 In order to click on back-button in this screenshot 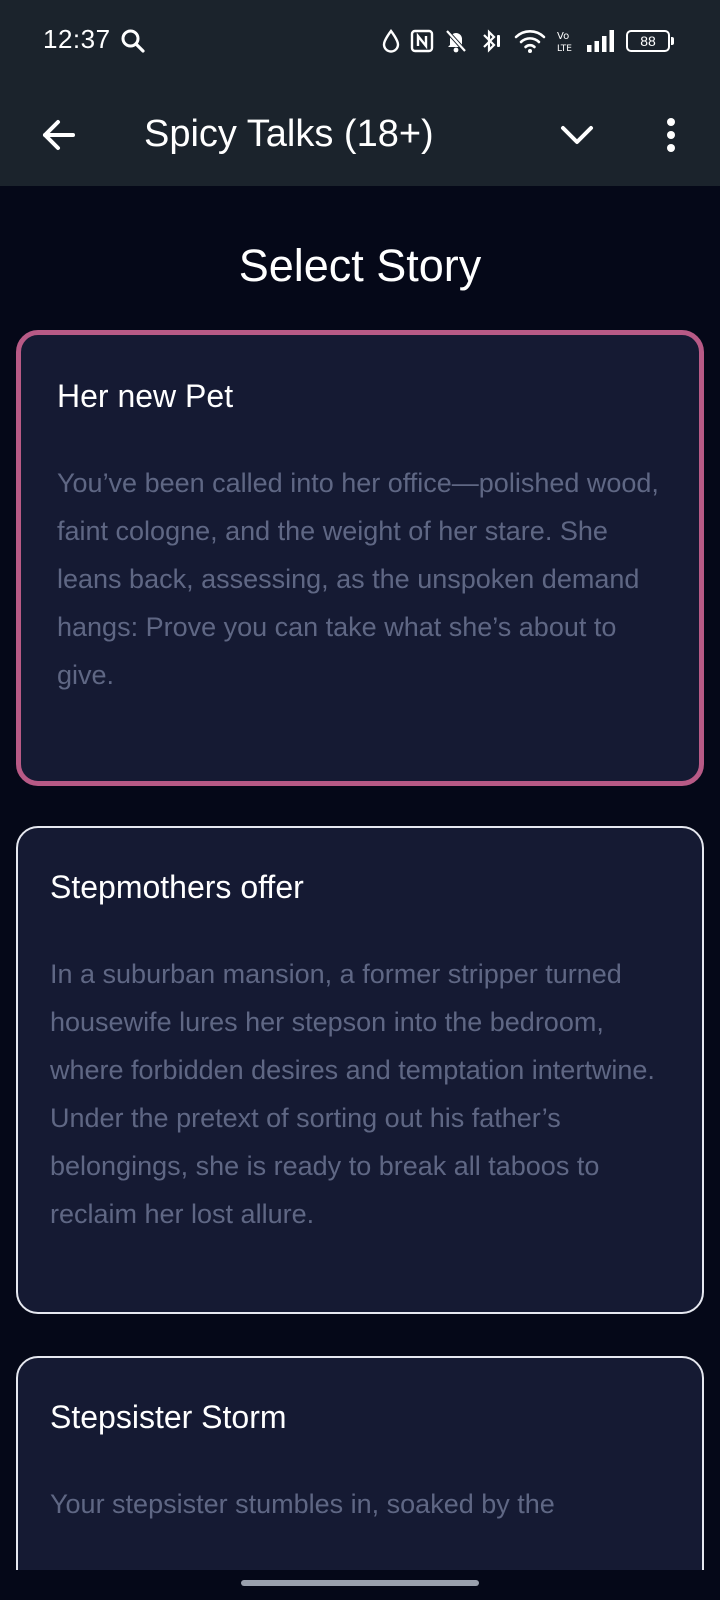, I will do `click(59, 135)`.